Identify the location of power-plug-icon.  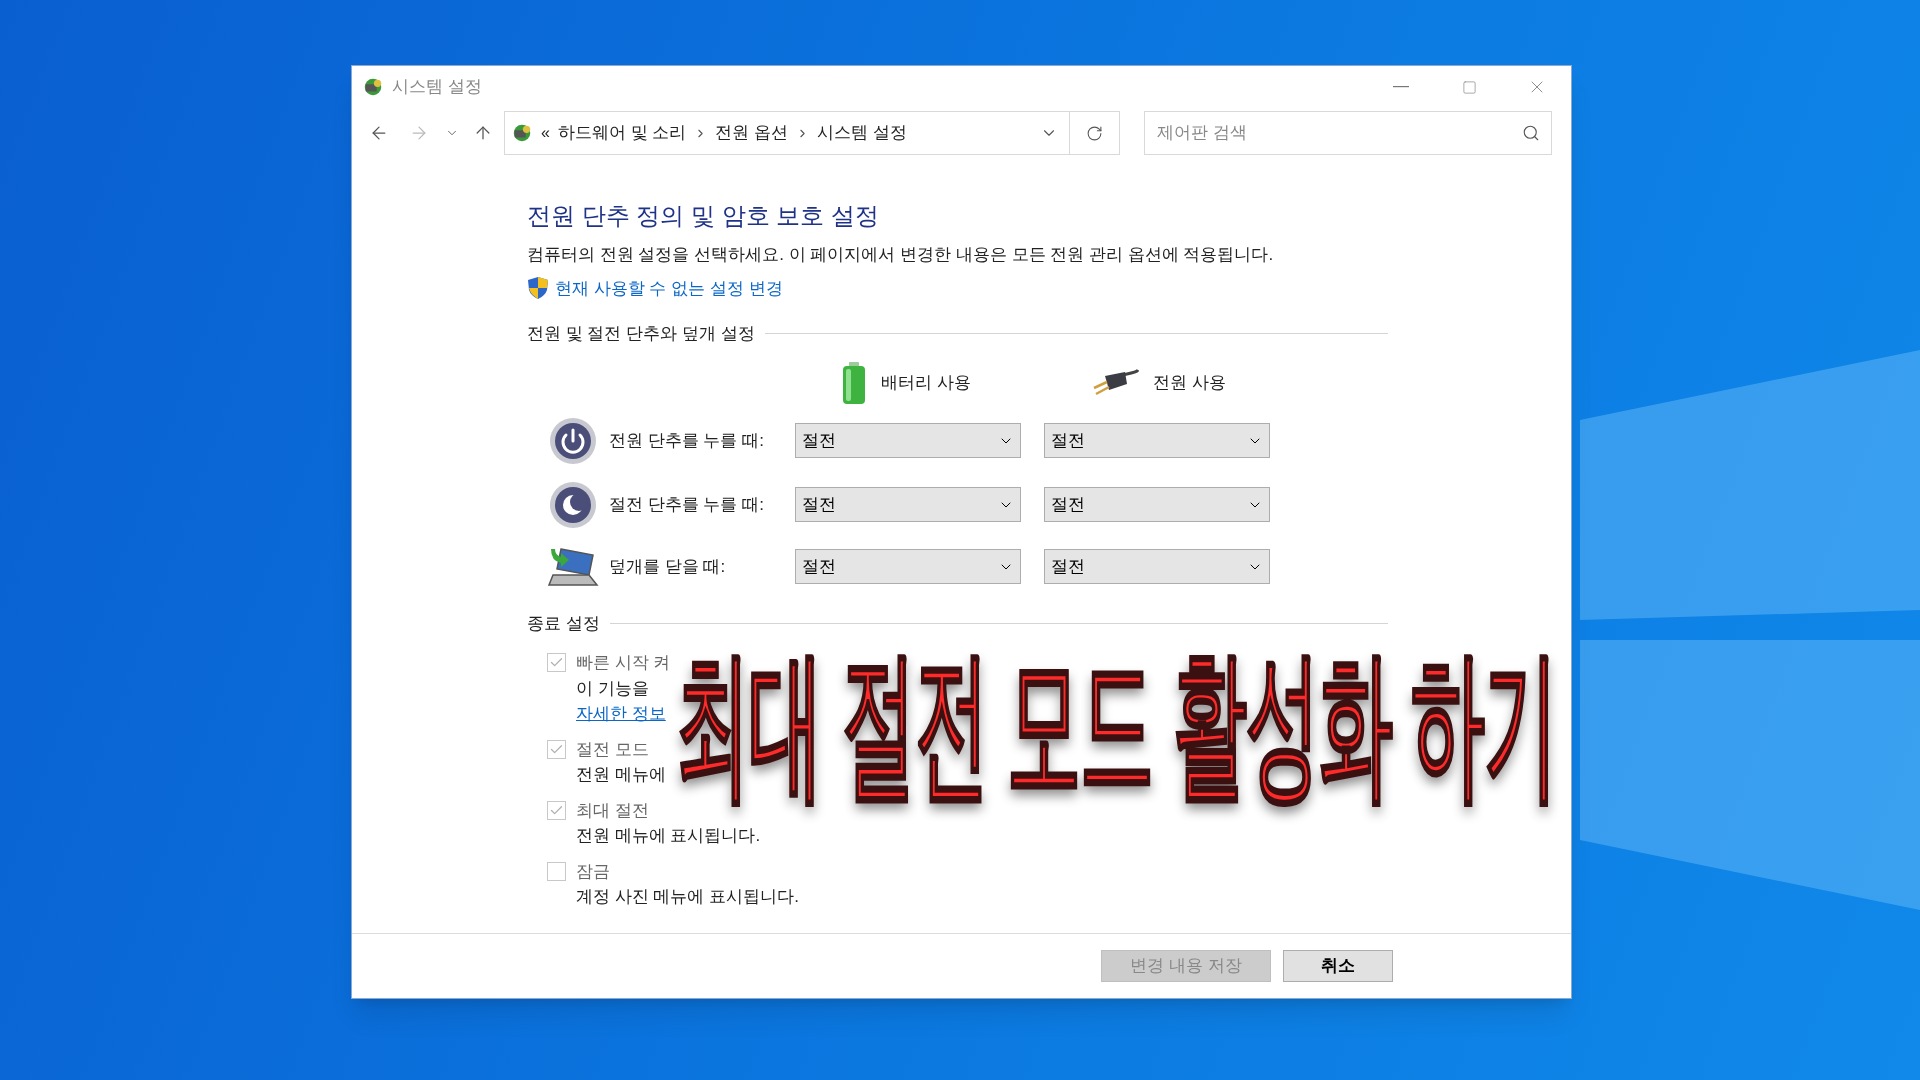
(1115, 382).